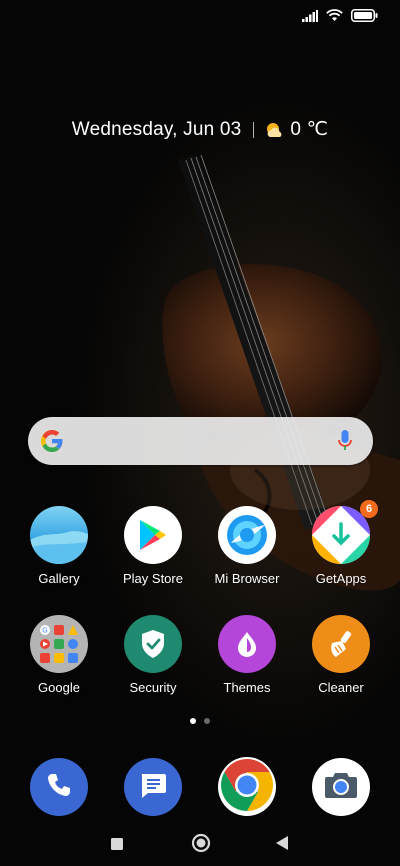 This screenshot has height=866, width=400. Describe the element at coordinates (201, 845) in the screenshot. I see `home-circle-icon` at that location.